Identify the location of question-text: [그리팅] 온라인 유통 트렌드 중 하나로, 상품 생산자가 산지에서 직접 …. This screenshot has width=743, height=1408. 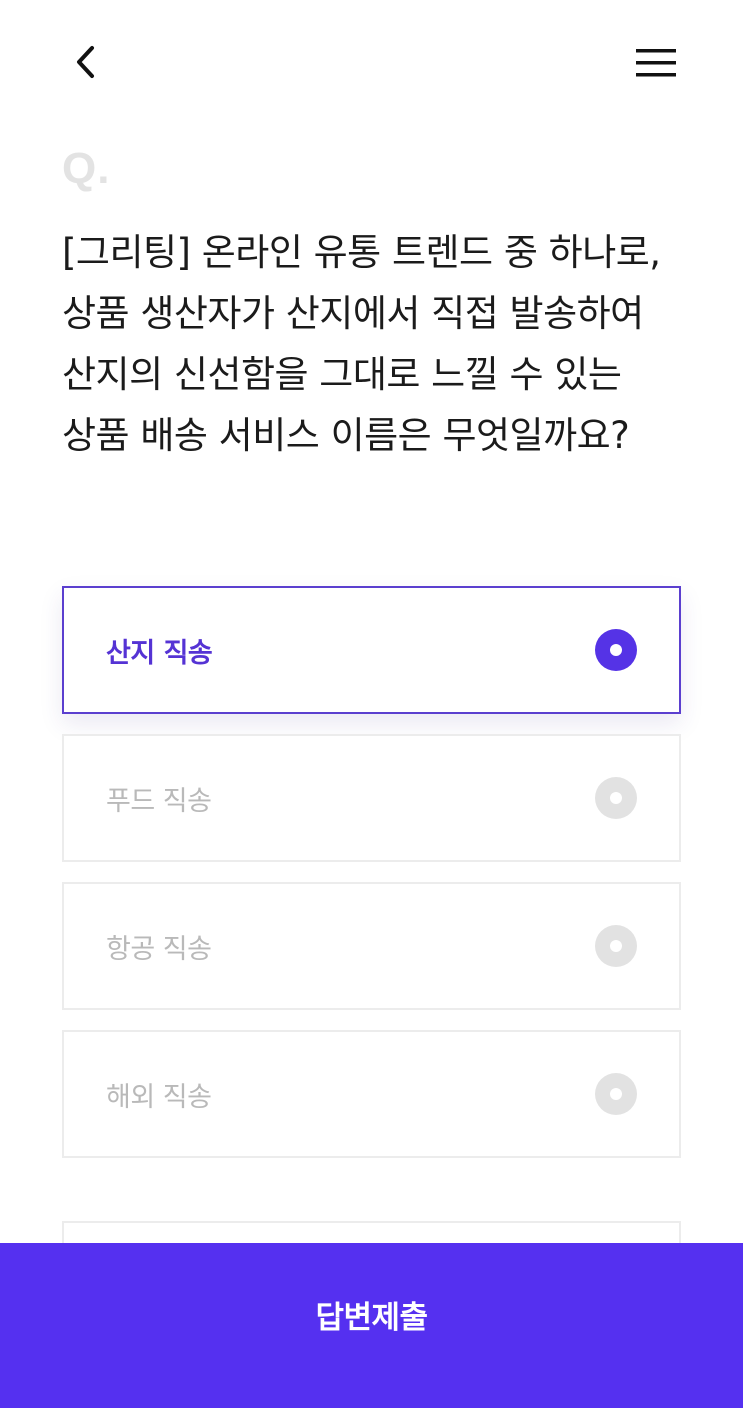
(361, 344).